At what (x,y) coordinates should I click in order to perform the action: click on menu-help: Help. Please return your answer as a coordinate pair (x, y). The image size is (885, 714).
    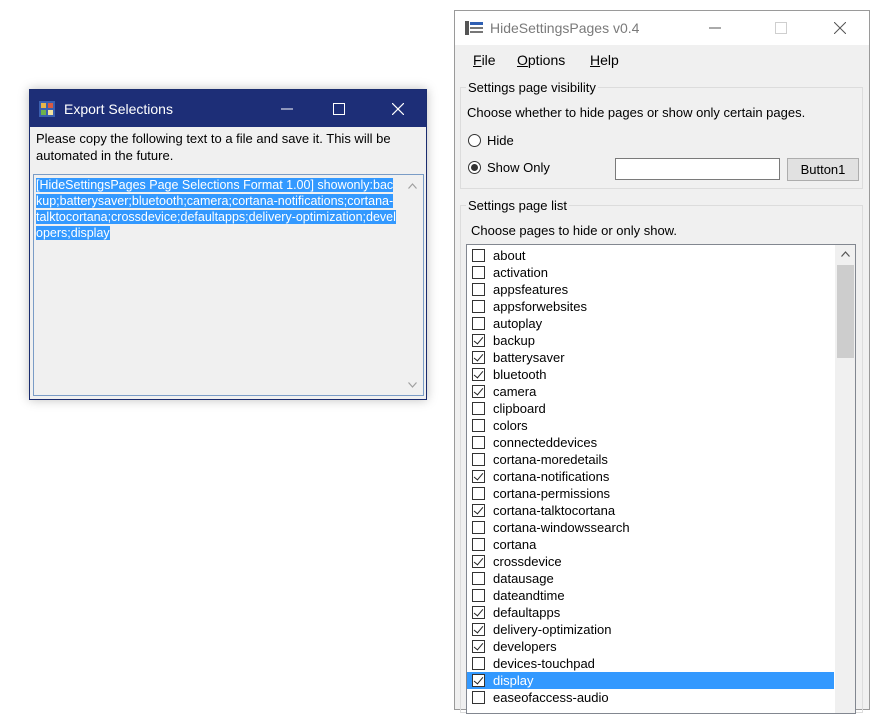
    Looking at the image, I should click on (604, 60).